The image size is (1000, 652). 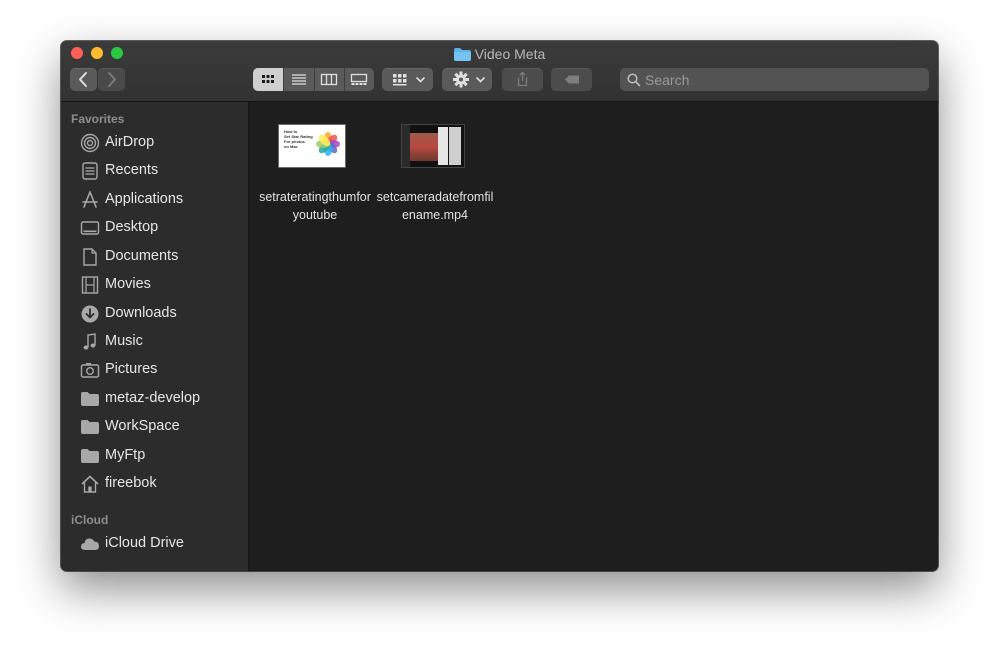 I want to click on sidebar-item-workspace: WorkSpace, so click(x=154, y=427).